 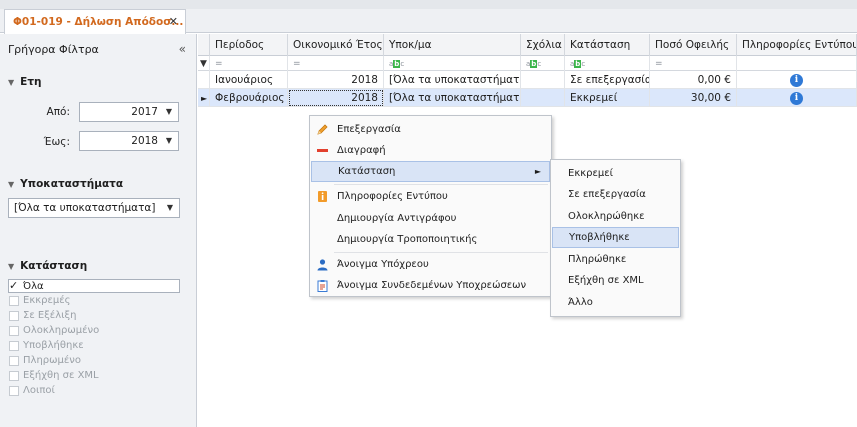 I want to click on menu-item-label: Διαγραφή, so click(x=361, y=150).